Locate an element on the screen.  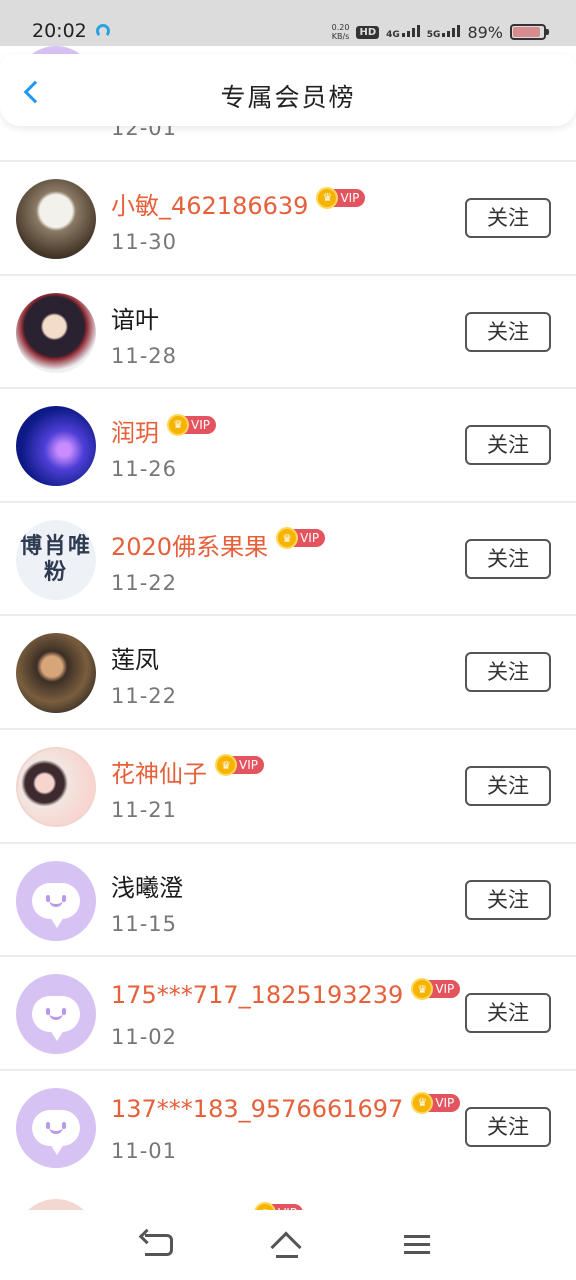
member-name: 浅曦澄 is located at coordinates (147, 885).